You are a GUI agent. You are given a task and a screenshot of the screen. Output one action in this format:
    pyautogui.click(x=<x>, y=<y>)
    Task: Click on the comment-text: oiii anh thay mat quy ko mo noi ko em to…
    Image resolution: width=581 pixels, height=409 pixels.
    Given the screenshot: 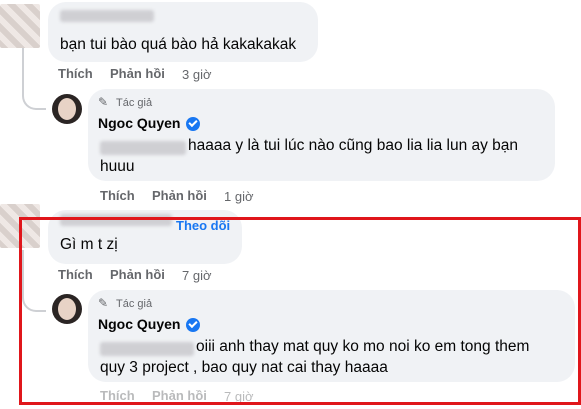 What is the action you would take?
    pyautogui.click(x=363, y=346)
    